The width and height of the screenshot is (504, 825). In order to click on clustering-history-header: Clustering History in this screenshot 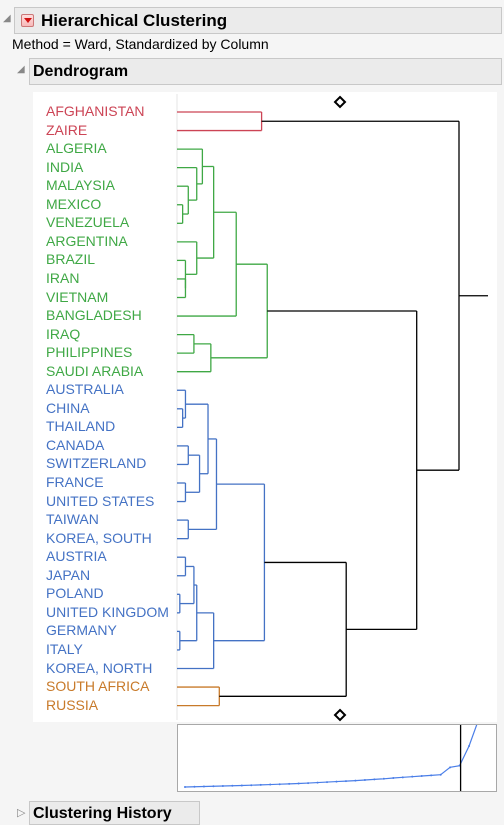, I will do `click(114, 813)`.